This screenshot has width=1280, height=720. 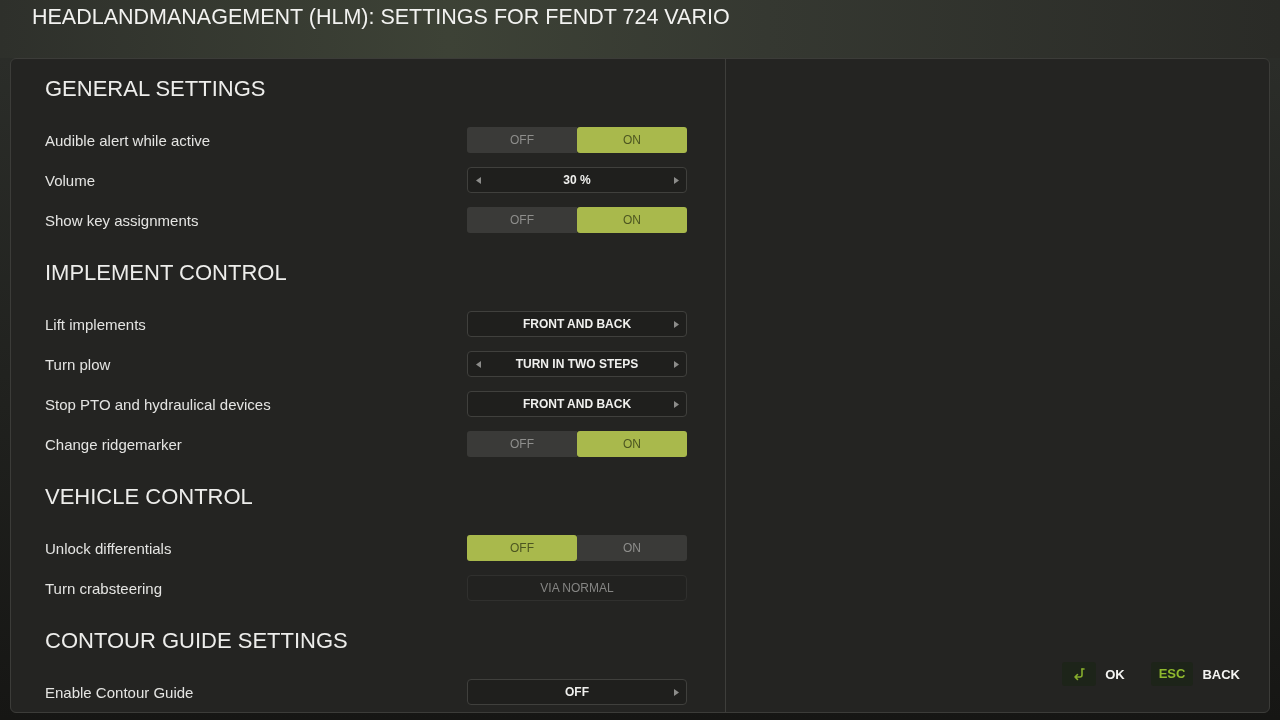 What do you see at coordinates (113, 444) in the screenshot?
I see `setting-label: Change ridgemarker` at bounding box center [113, 444].